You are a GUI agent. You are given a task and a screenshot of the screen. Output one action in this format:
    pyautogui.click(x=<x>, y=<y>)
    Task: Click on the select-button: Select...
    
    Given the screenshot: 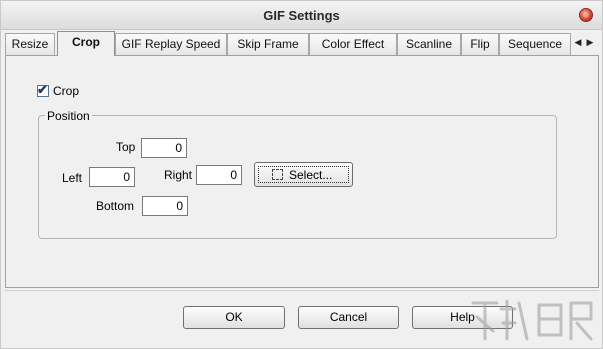 What is the action you would take?
    pyautogui.click(x=303, y=174)
    